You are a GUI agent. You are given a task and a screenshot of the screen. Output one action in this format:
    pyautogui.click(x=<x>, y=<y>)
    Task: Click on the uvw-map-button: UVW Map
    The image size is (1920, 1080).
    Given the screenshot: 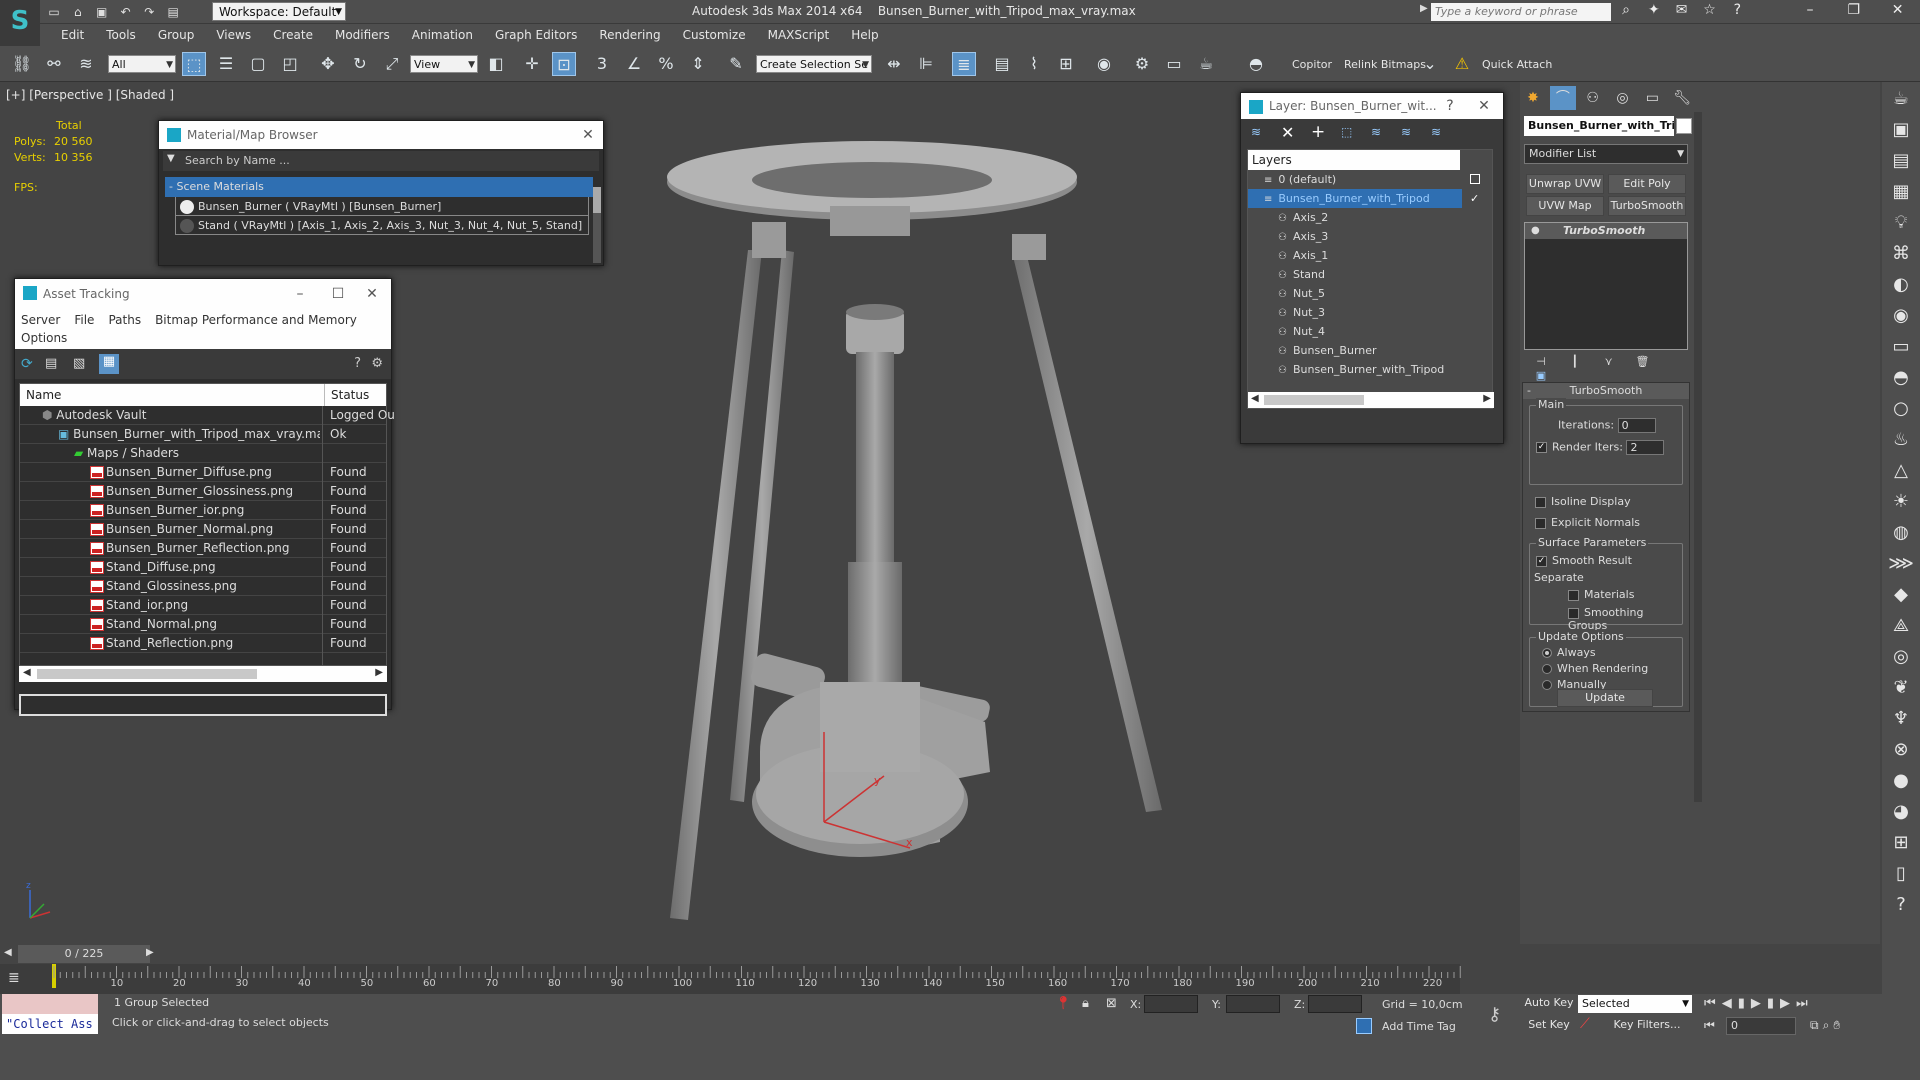 What is the action you would take?
    pyautogui.click(x=1565, y=206)
    